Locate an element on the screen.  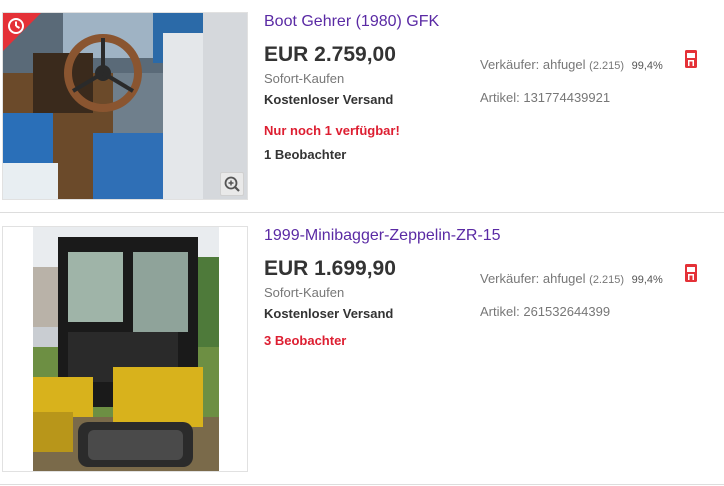
listing-title-link: Boot Gehrer (1980) GFK is located at coordinates (351, 22).